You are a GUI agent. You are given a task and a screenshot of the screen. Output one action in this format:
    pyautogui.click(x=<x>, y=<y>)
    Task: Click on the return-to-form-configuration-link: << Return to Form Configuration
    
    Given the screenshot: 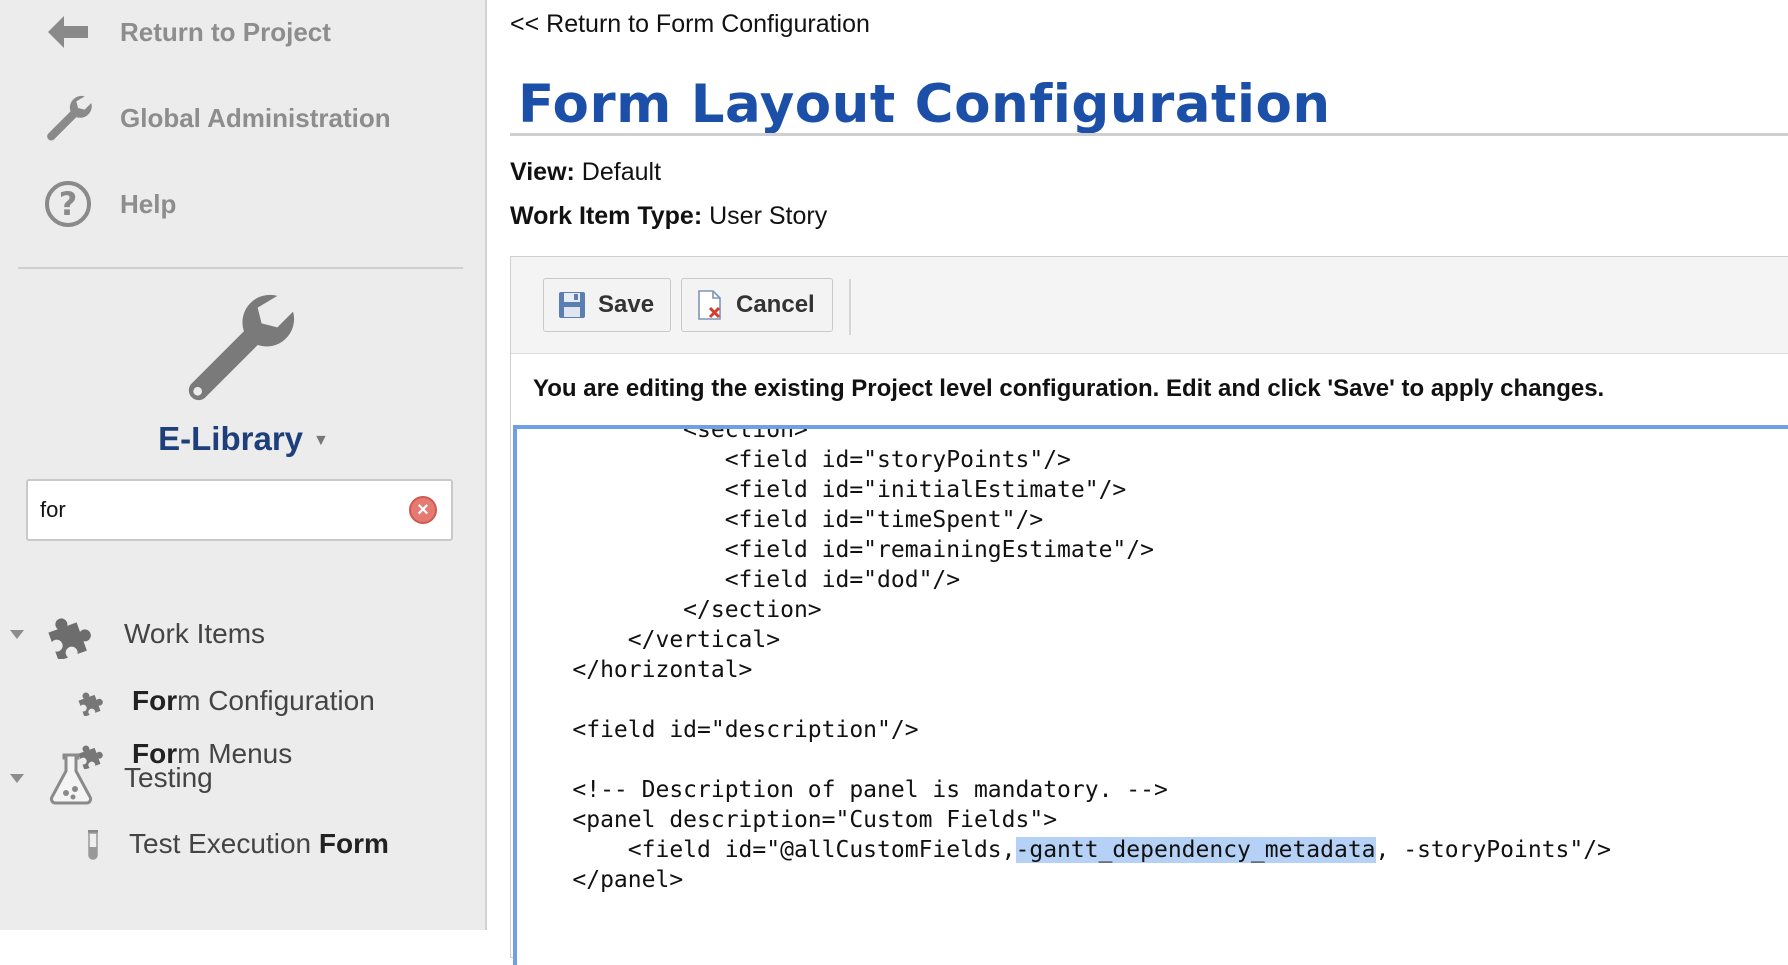 What is the action you would take?
    pyautogui.click(x=690, y=24)
    